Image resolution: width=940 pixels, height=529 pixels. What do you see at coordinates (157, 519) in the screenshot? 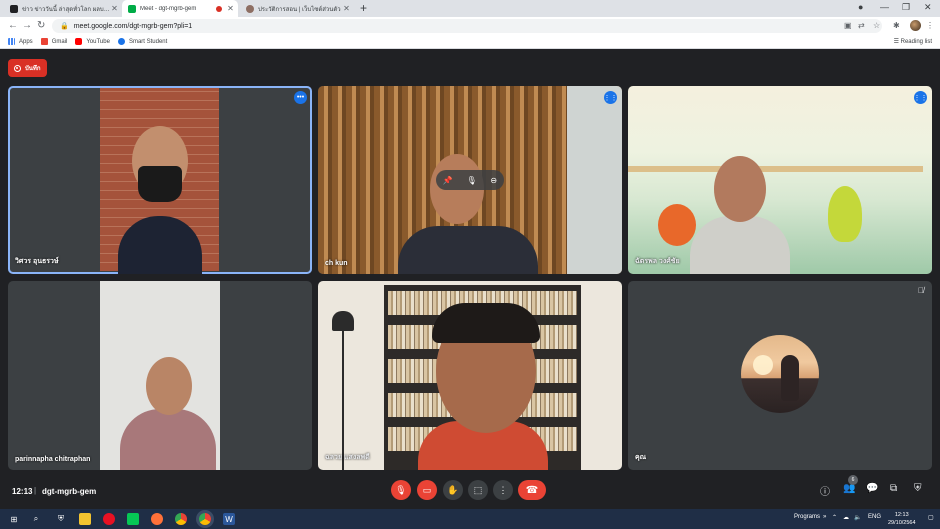
I see `firefox-icon` at bounding box center [157, 519].